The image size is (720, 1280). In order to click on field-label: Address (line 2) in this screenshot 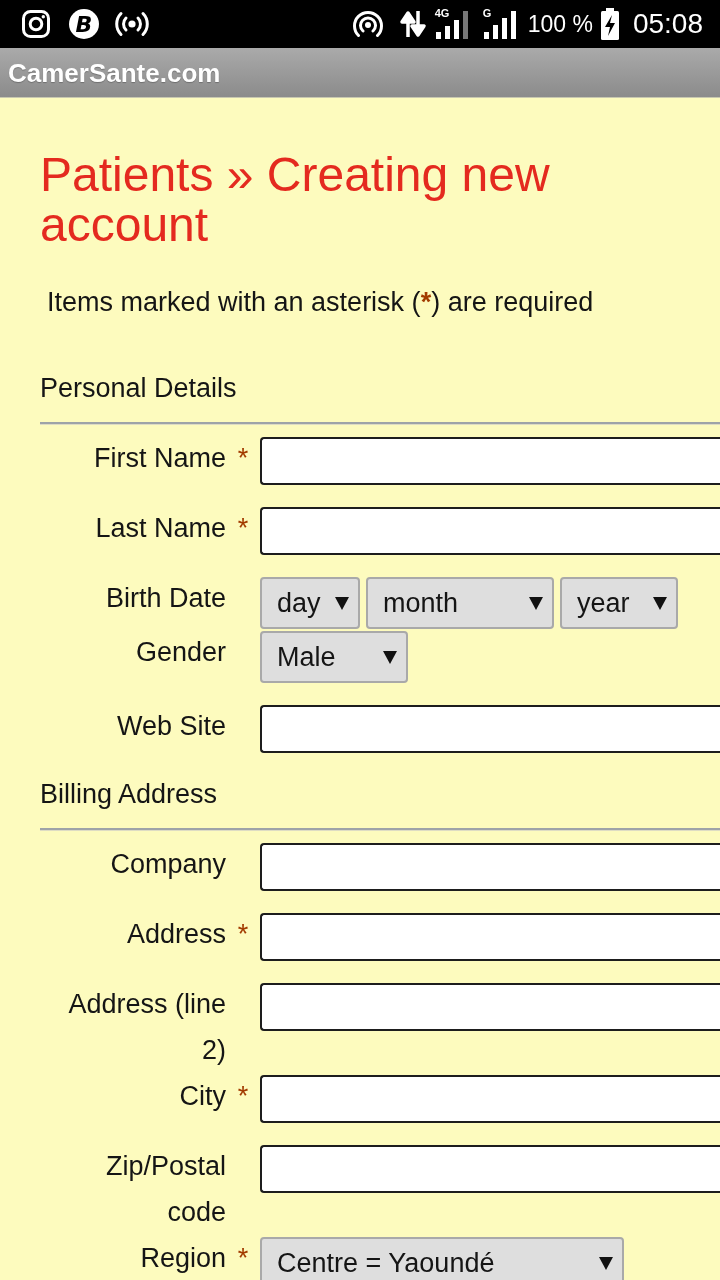, I will do `click(146, 1027)`.